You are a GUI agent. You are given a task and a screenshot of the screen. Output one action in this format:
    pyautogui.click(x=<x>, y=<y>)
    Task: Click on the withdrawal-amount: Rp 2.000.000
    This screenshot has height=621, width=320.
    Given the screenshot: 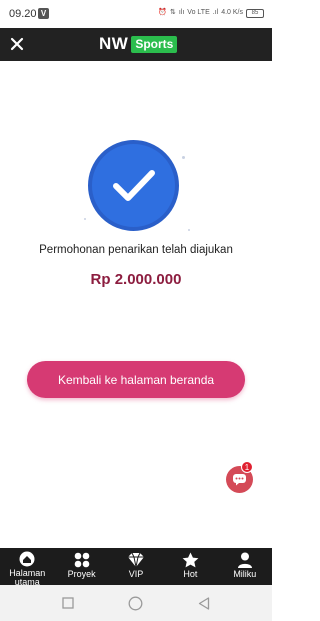 What is the action you would take?
    pyautogui.click(x=136, y=279)
    